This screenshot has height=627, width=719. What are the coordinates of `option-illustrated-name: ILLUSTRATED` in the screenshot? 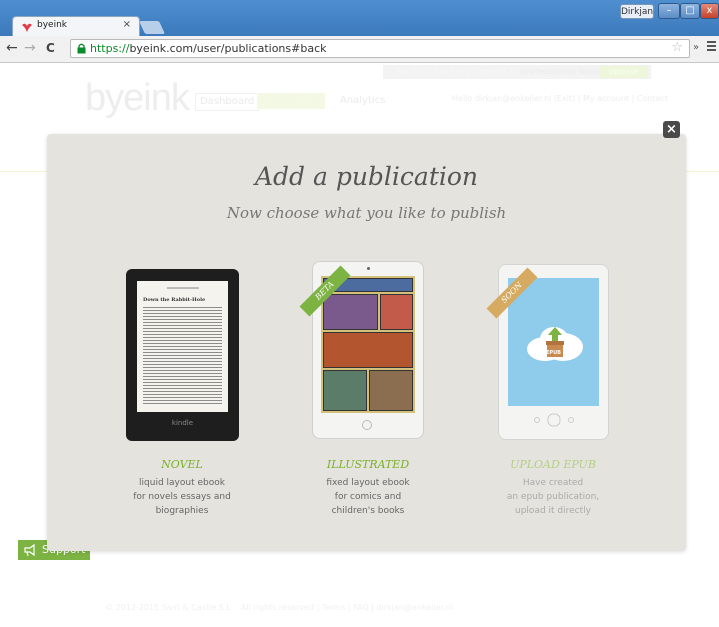 It's located at (368, 464).